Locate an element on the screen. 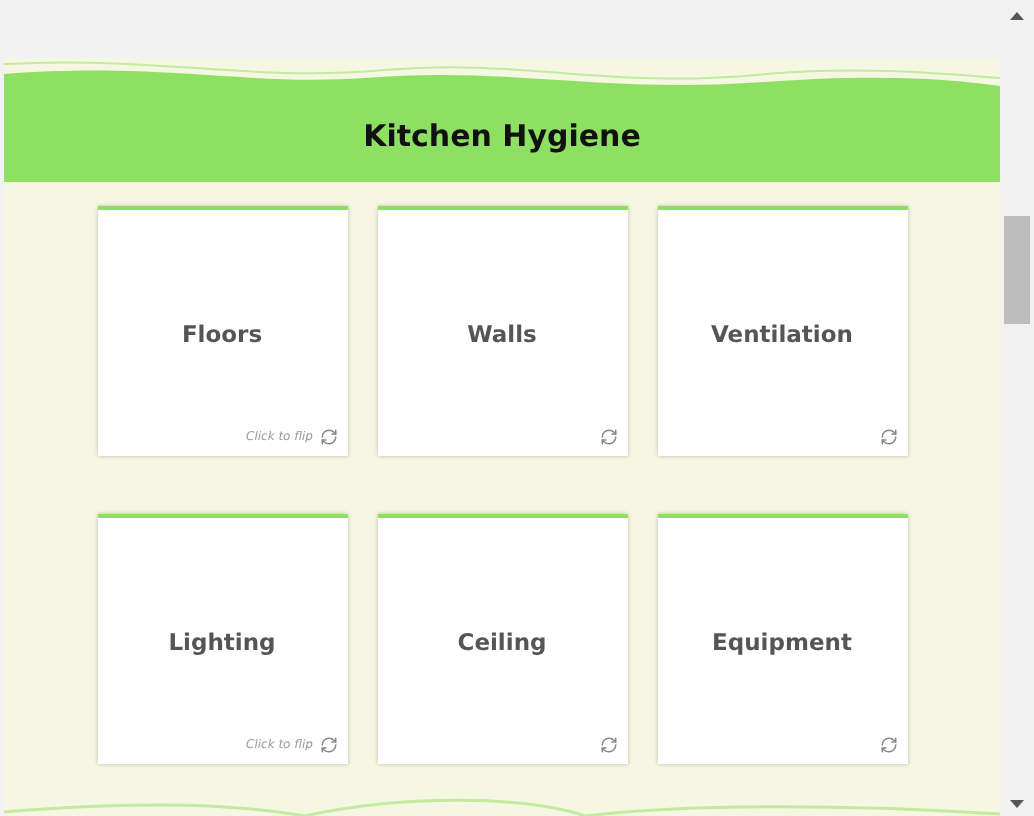 The image size is (1034, 816). card-label: Ventilation is located at coordinates (782, 333).